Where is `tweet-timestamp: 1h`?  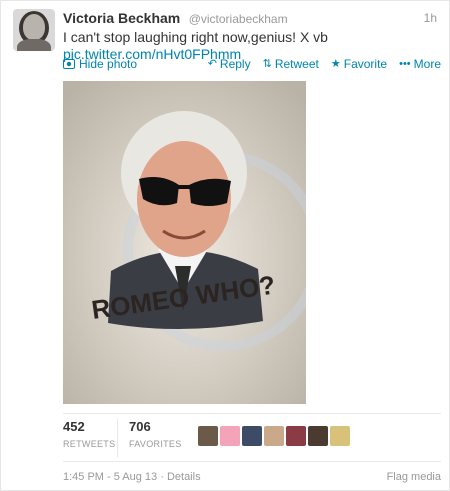 tweet-timestamp: 1h is located at coordinates (430, 18).